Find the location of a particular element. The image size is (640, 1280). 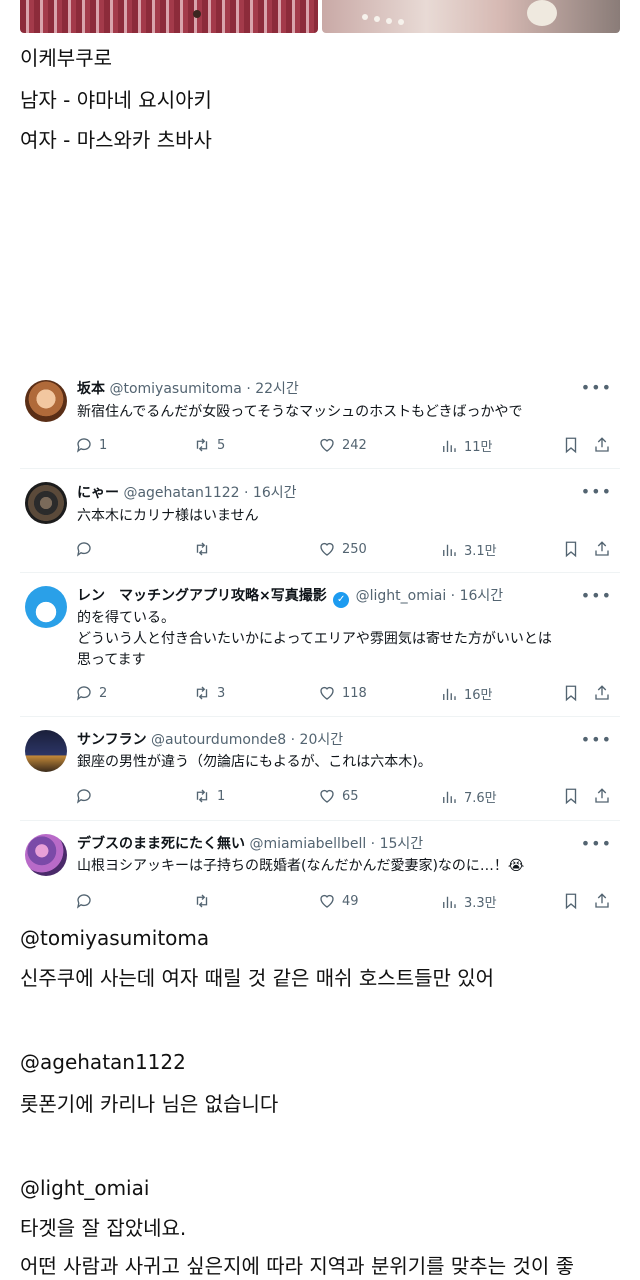

tweet-handle: @miamiabellbell is located at coordinates (307, 844).